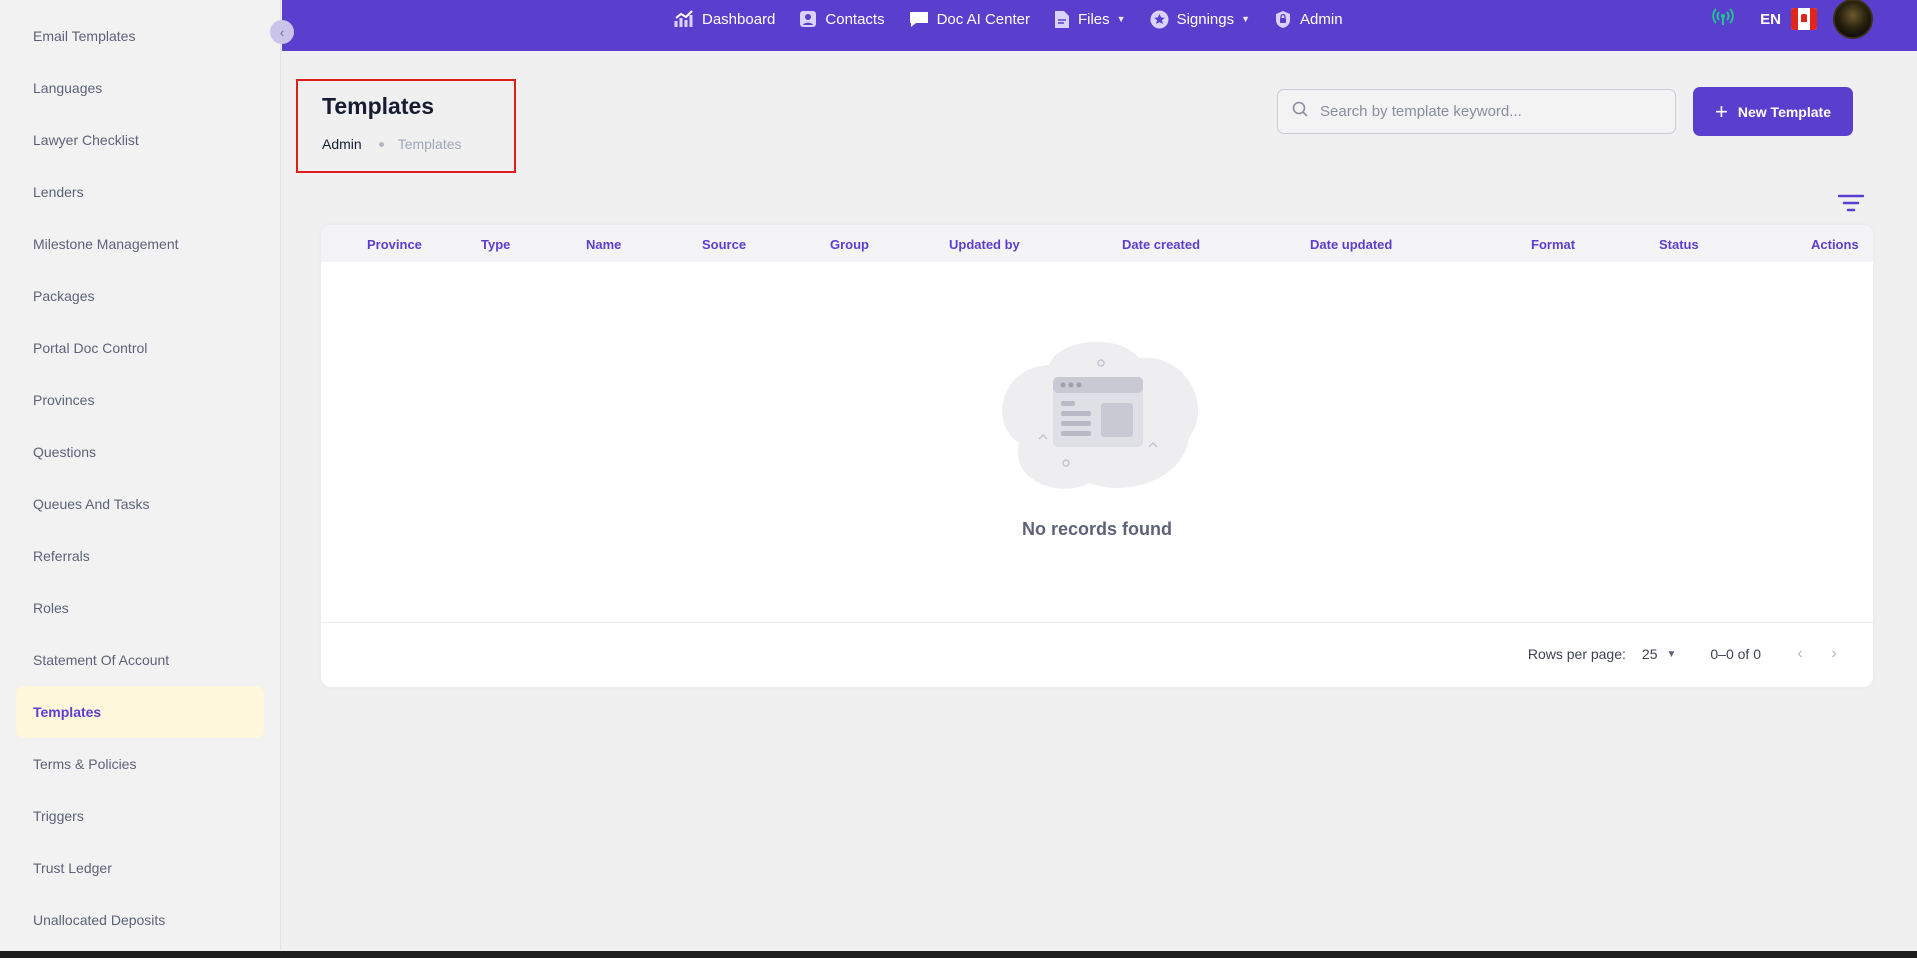  What do you see at coordinates (1853, 19) in the screenshot?
I see `user-avatar` at bounding box center [1853, 19].